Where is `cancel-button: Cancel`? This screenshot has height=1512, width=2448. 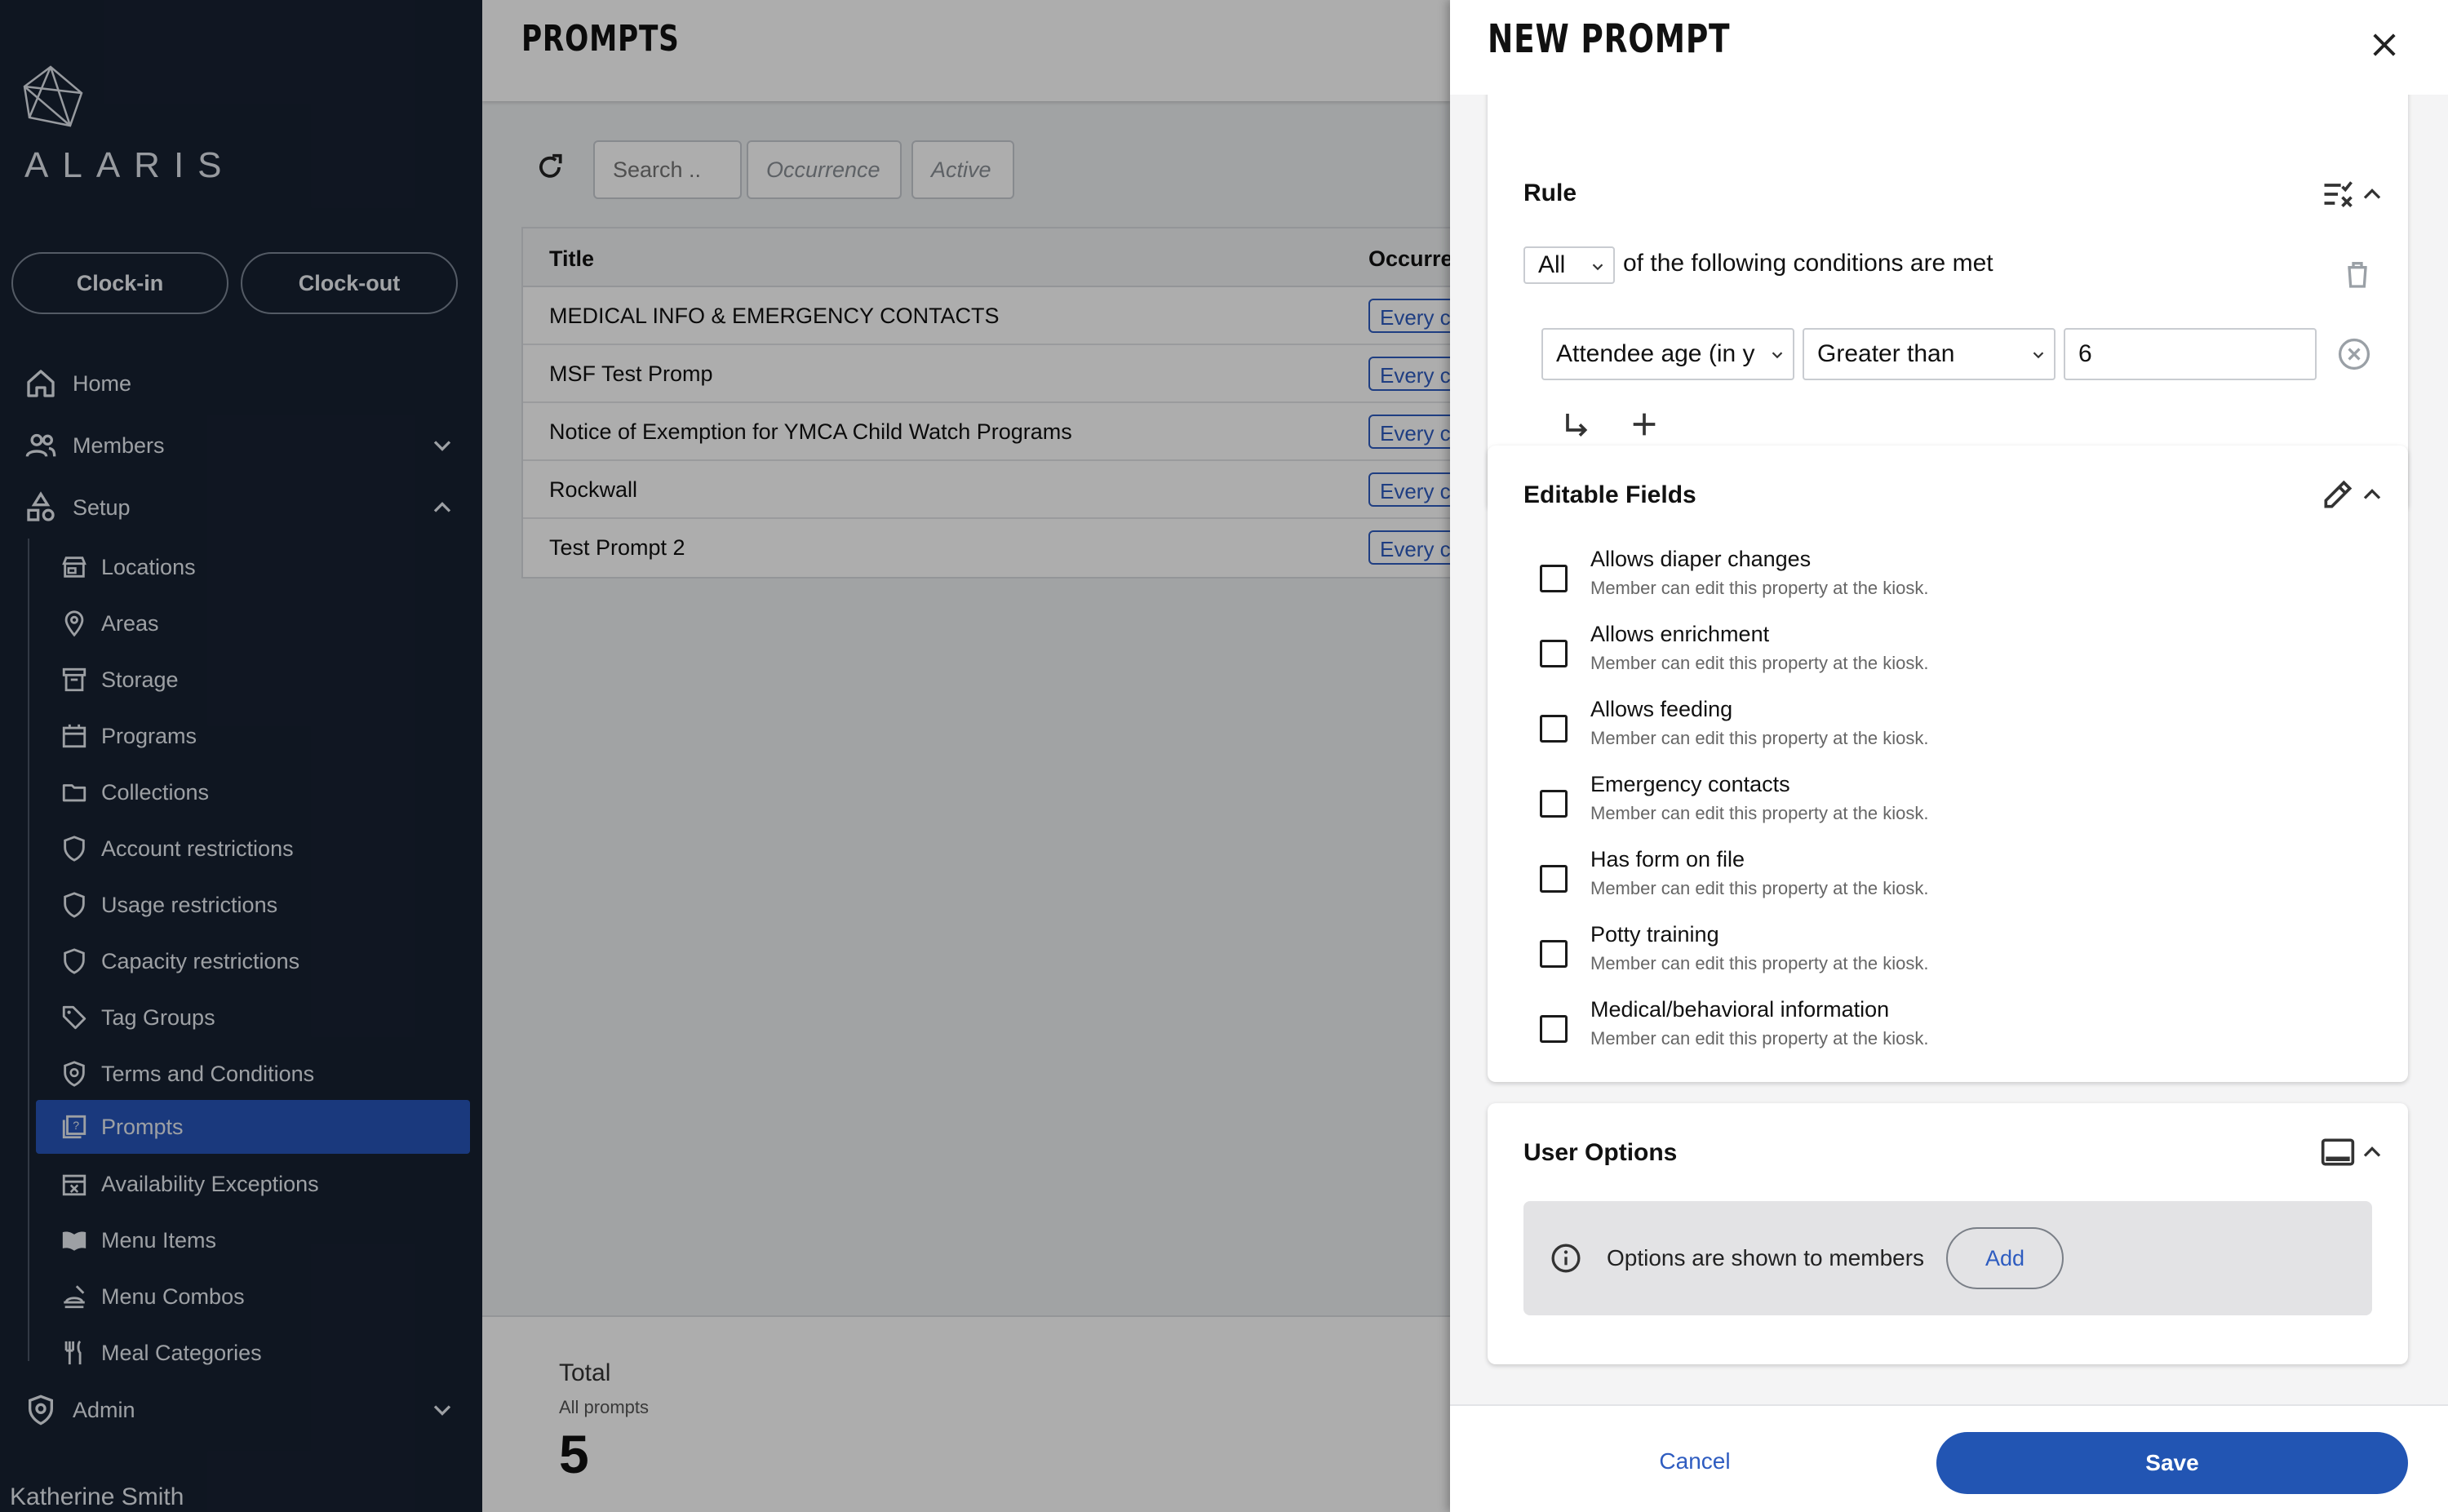 cancel-button: Cancel is located at coordinates (1694, 1461).